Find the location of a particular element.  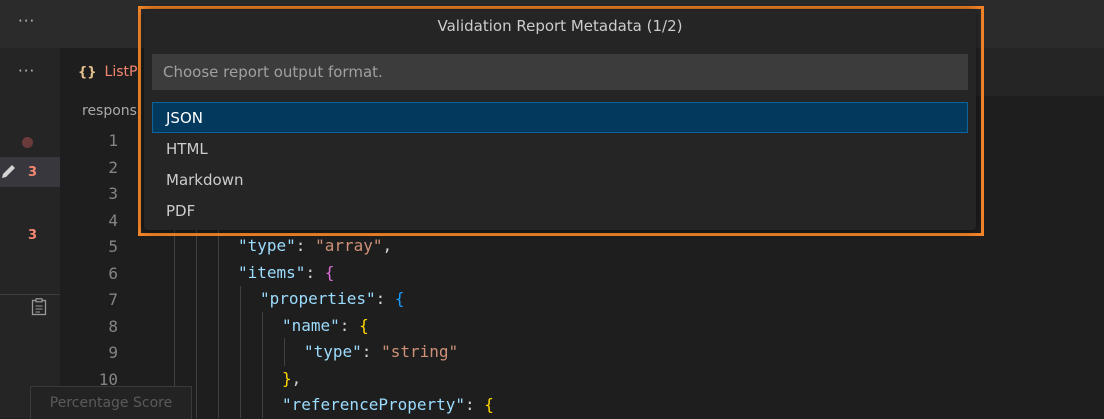

code-line: "name": { is located at coordinates (325, 325).